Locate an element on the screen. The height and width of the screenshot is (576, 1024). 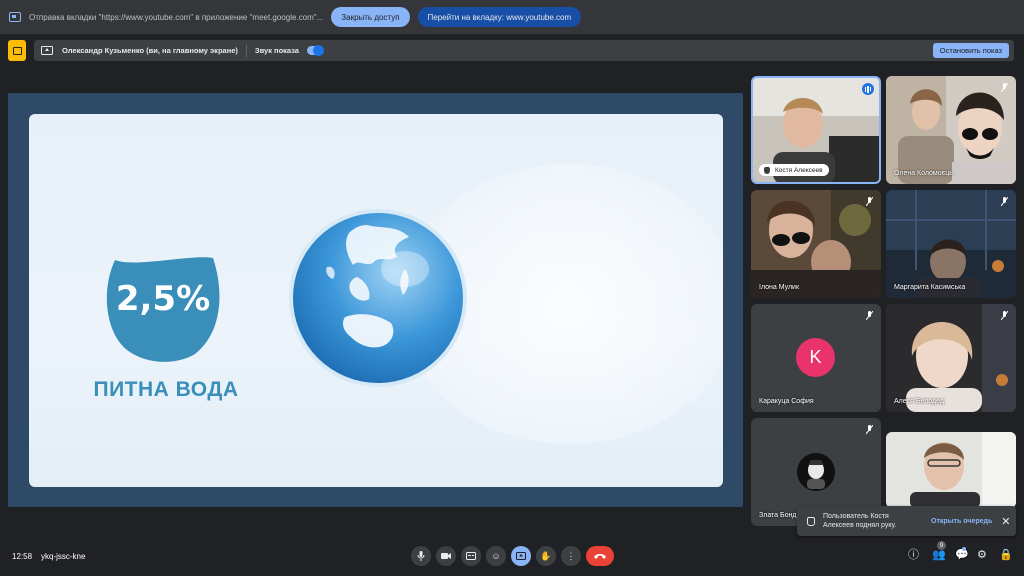
tab-share-icon is located at coordinates (15, 17).